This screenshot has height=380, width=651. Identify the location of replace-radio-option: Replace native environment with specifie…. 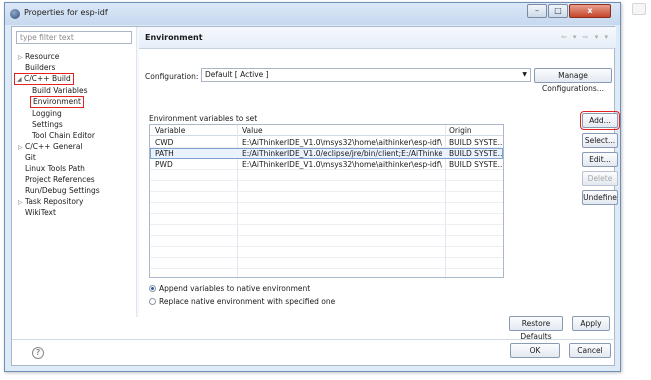
(242, 302).